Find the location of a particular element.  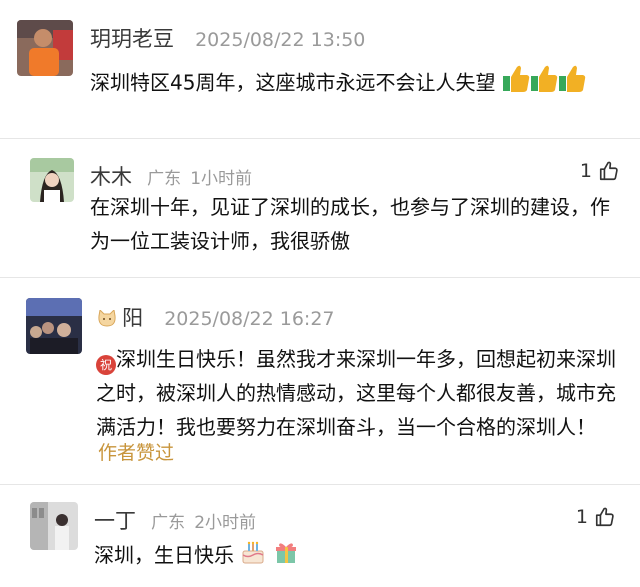

username: 木木 is located at coordinates (111, 177).